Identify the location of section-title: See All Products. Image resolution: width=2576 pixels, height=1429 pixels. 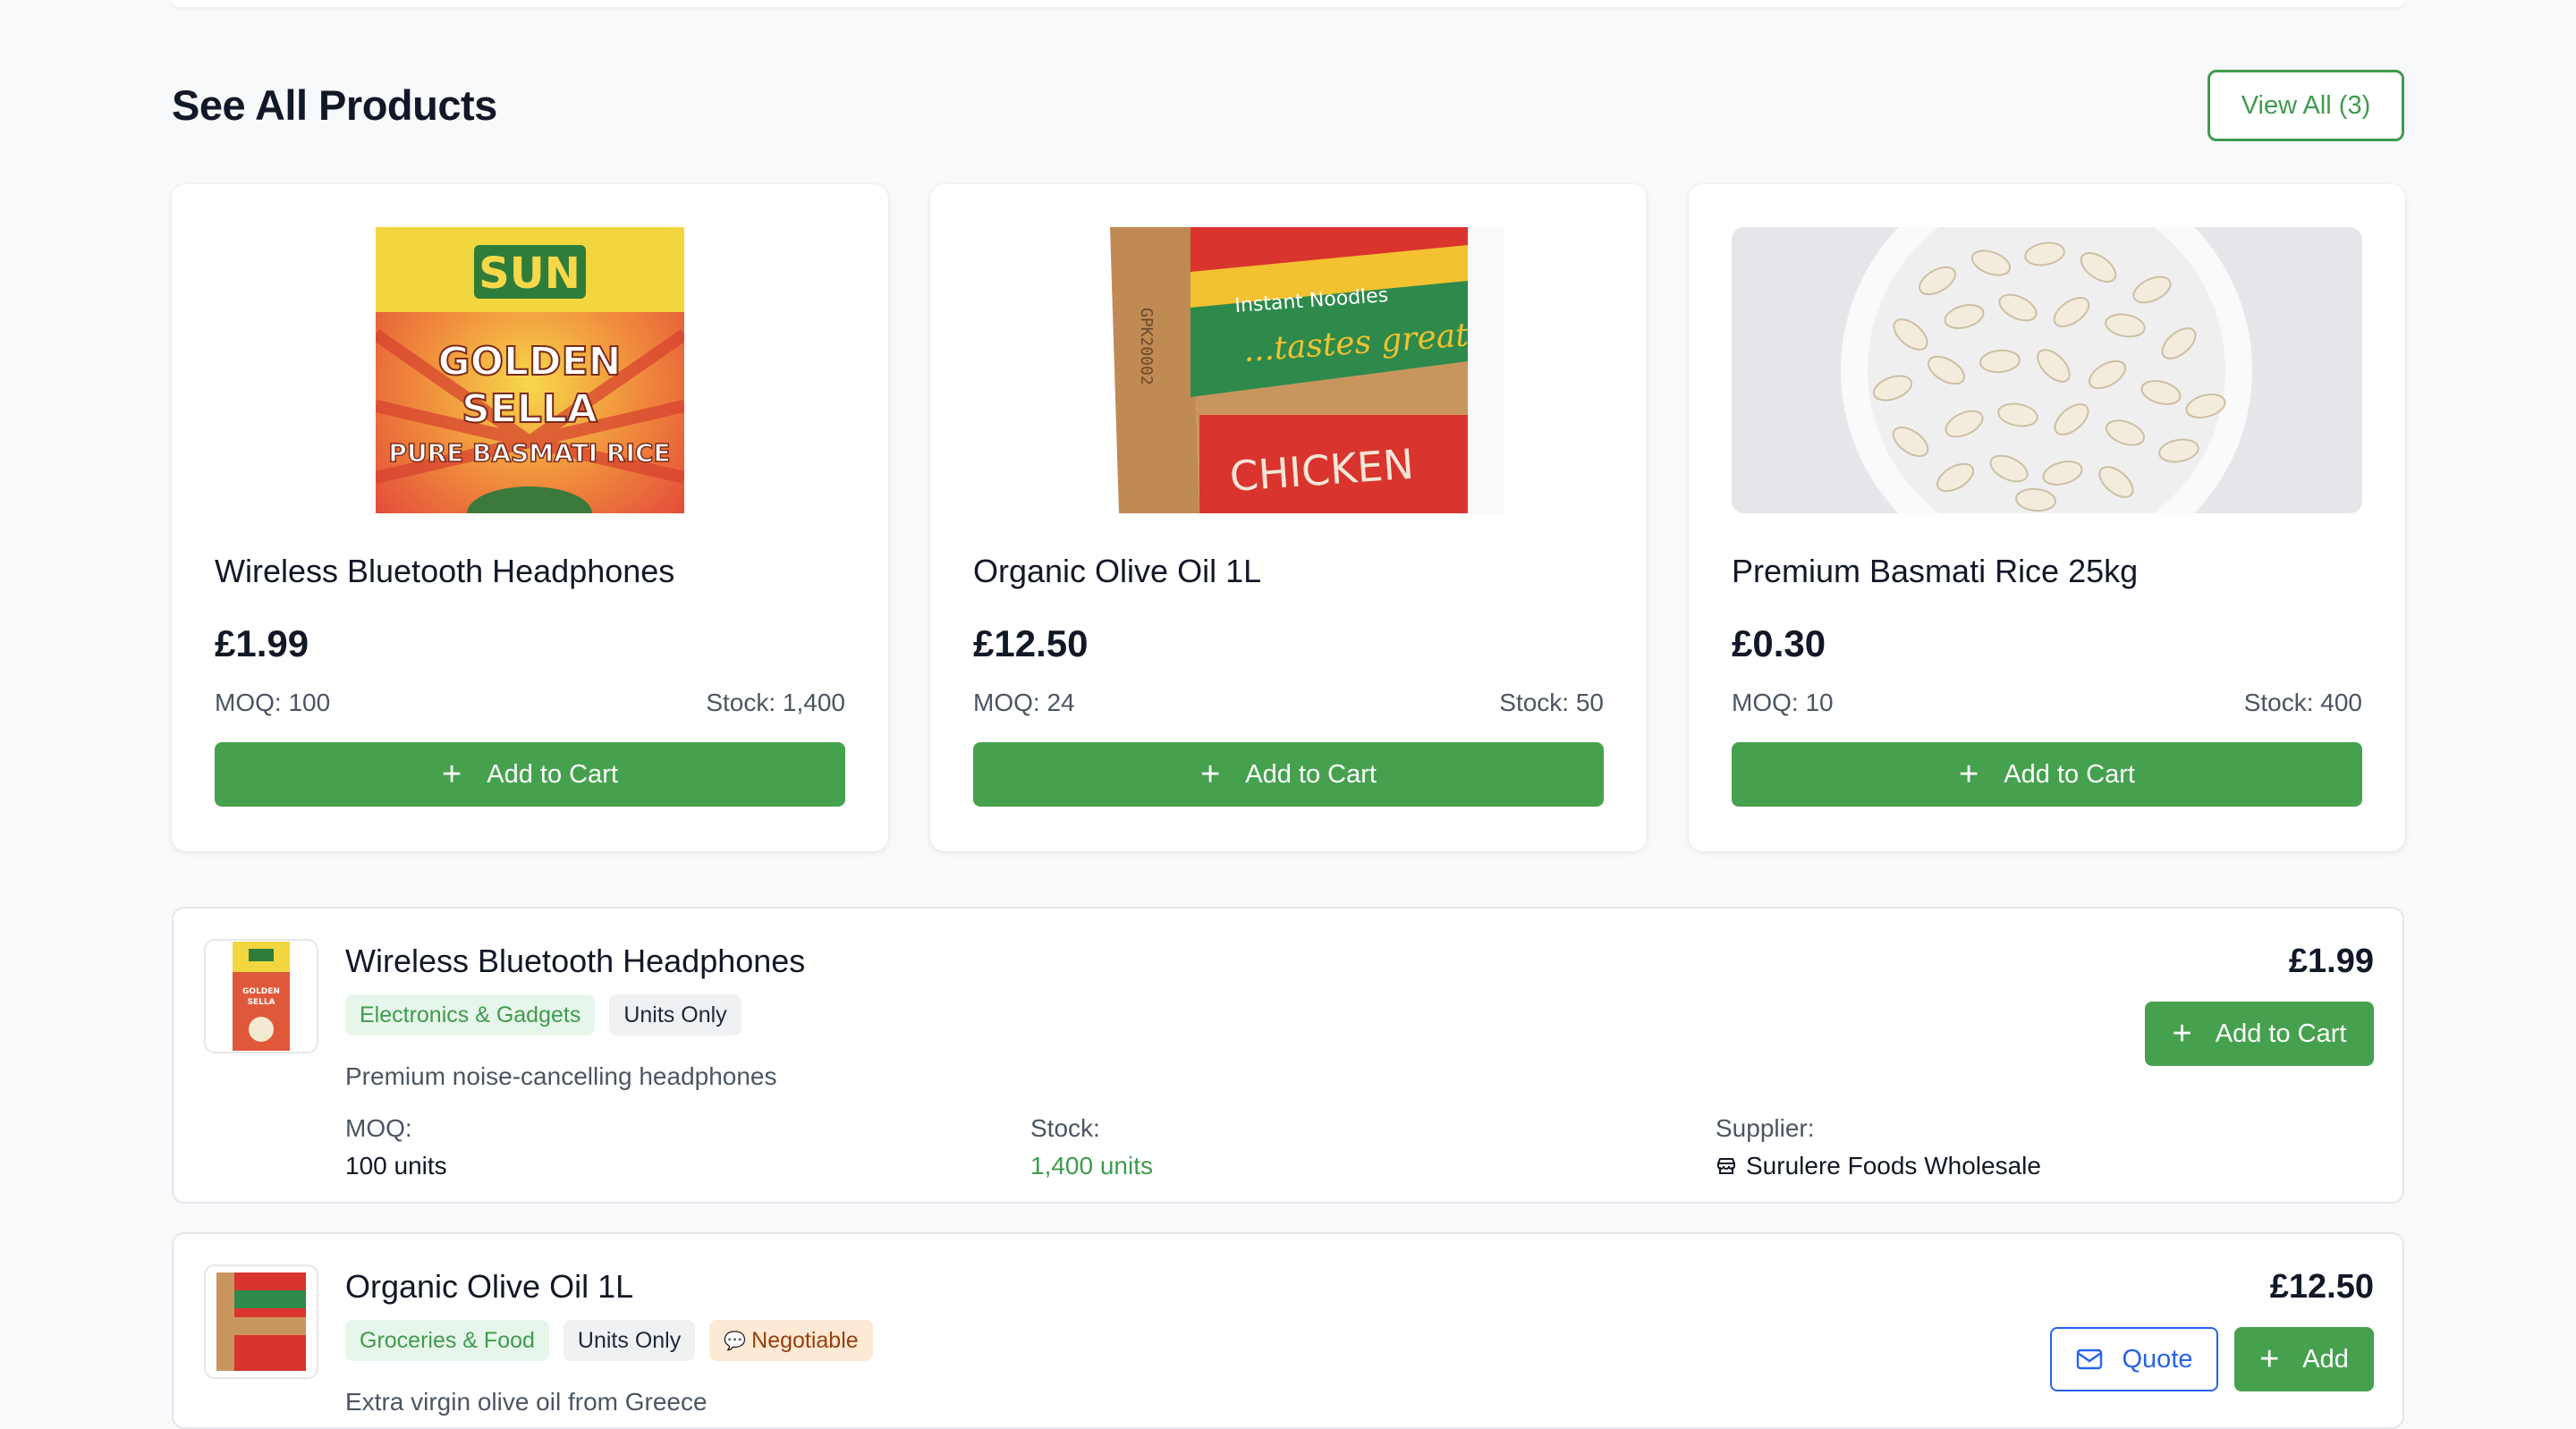
(334, 105).